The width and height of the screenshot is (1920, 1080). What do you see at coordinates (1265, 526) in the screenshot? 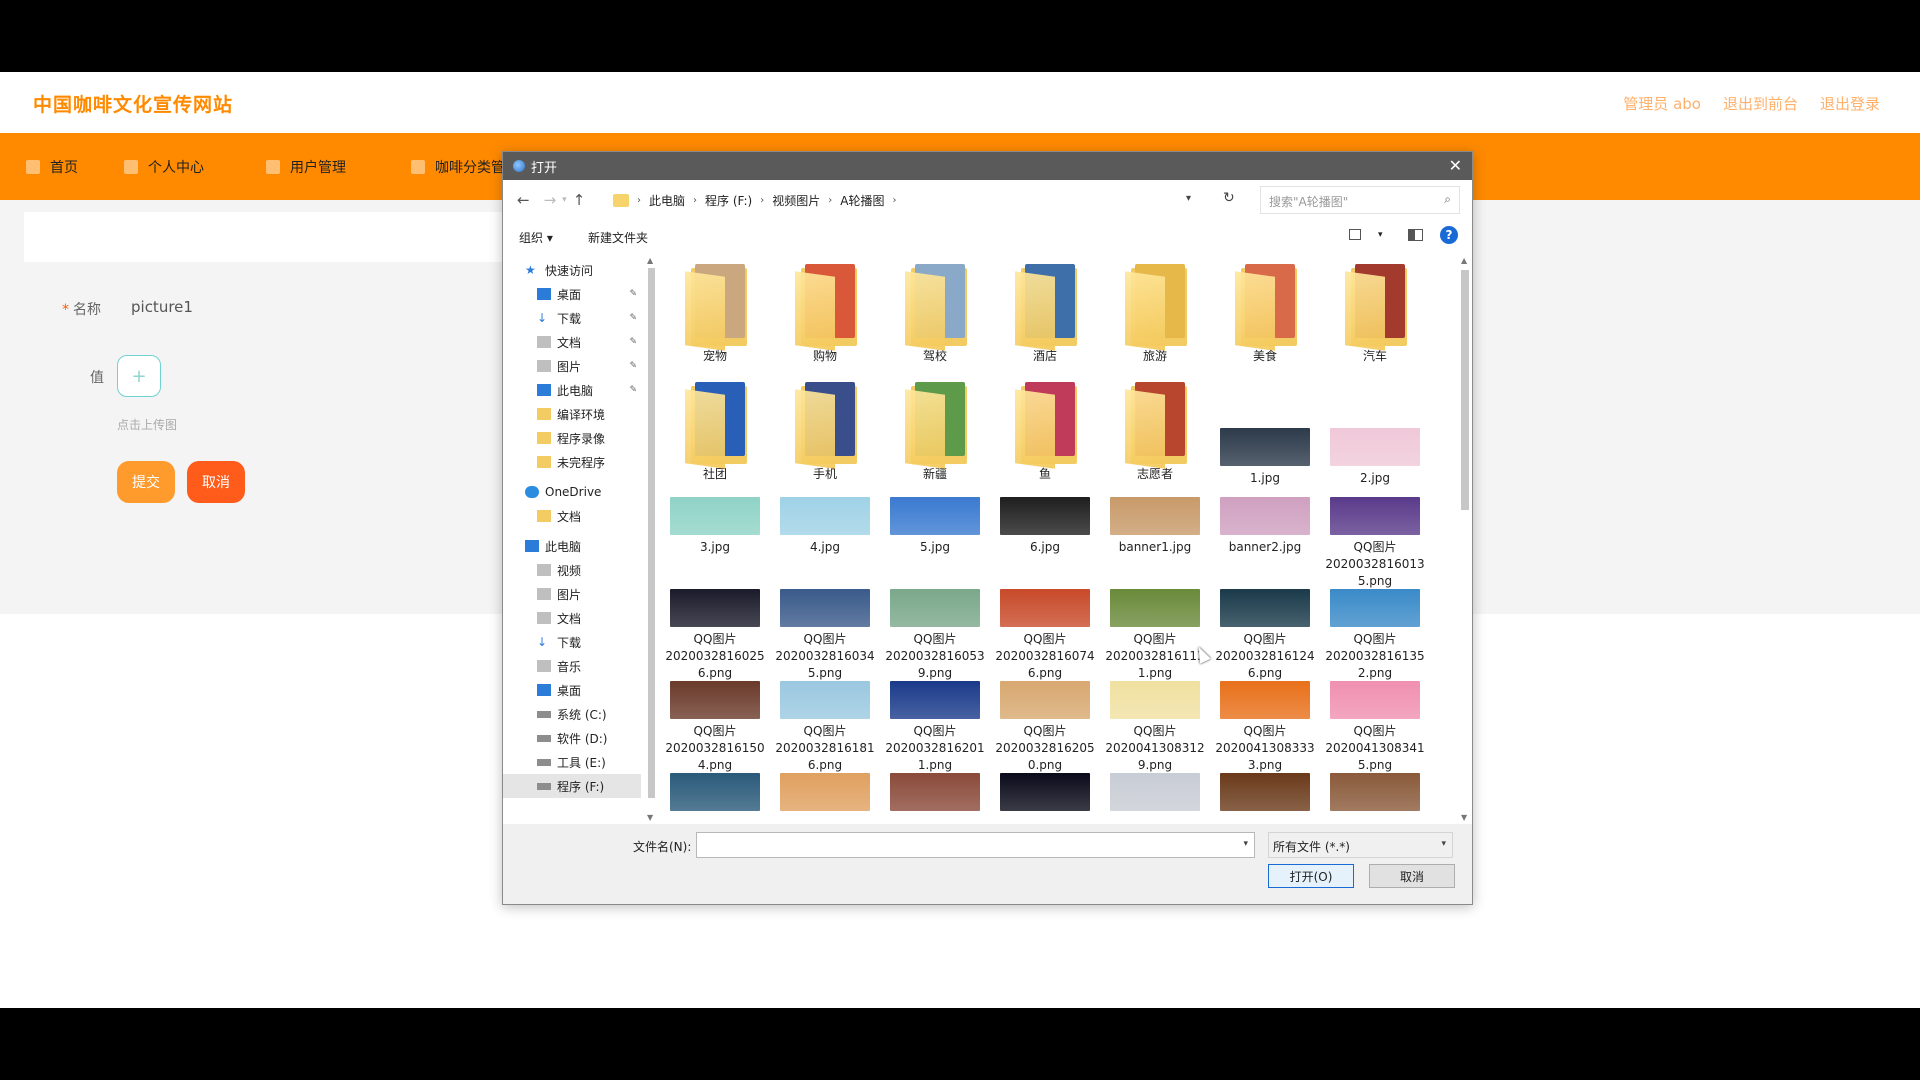
I see `image-file-item: banner2.jpg` at bounding box center [1265, 526].